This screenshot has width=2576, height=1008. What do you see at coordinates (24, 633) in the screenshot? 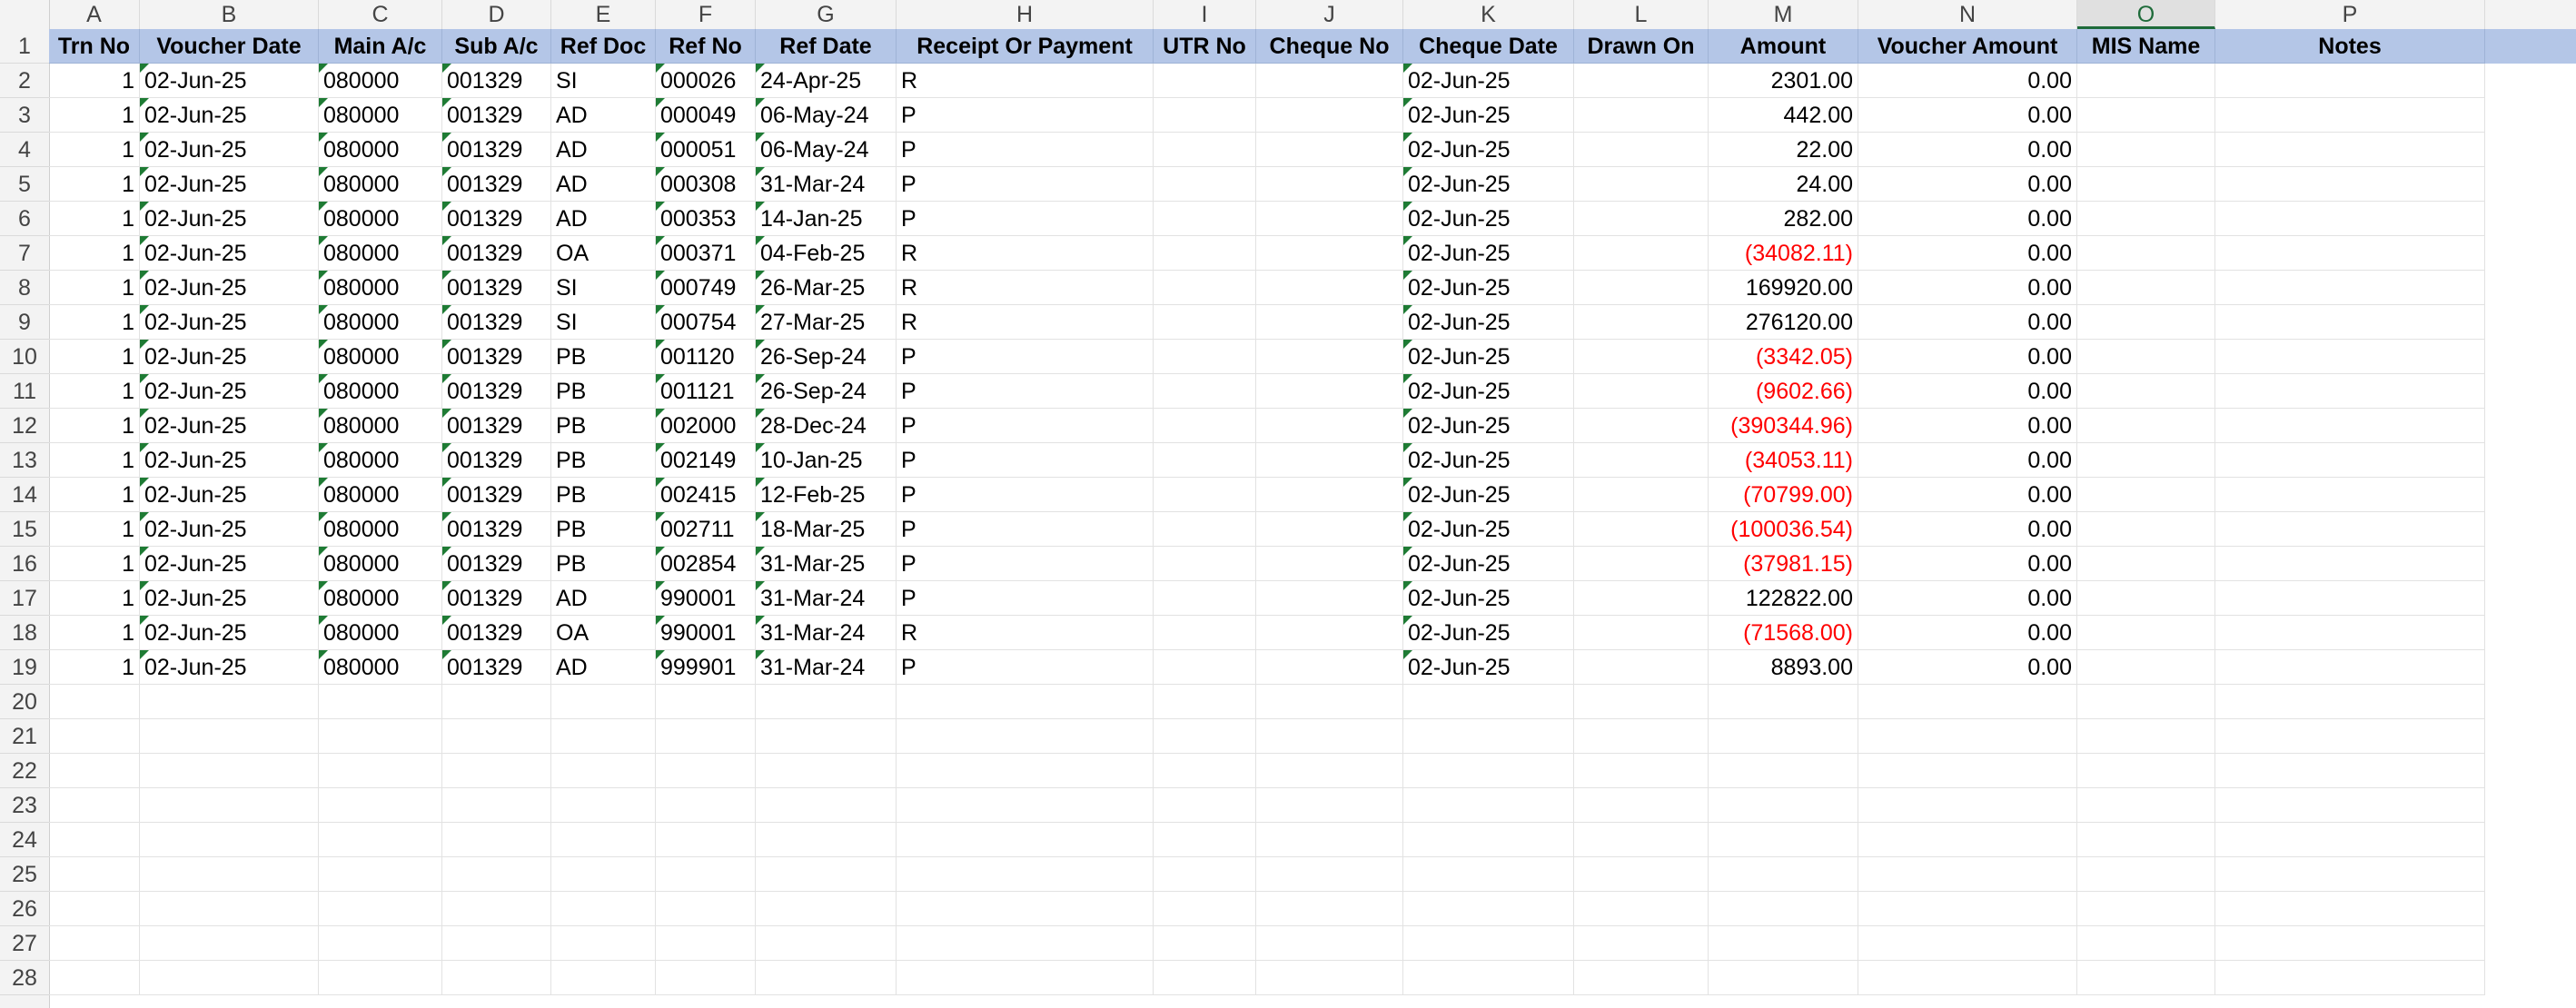
I see `row-header-18: 18` at bounding box center [24, 633].